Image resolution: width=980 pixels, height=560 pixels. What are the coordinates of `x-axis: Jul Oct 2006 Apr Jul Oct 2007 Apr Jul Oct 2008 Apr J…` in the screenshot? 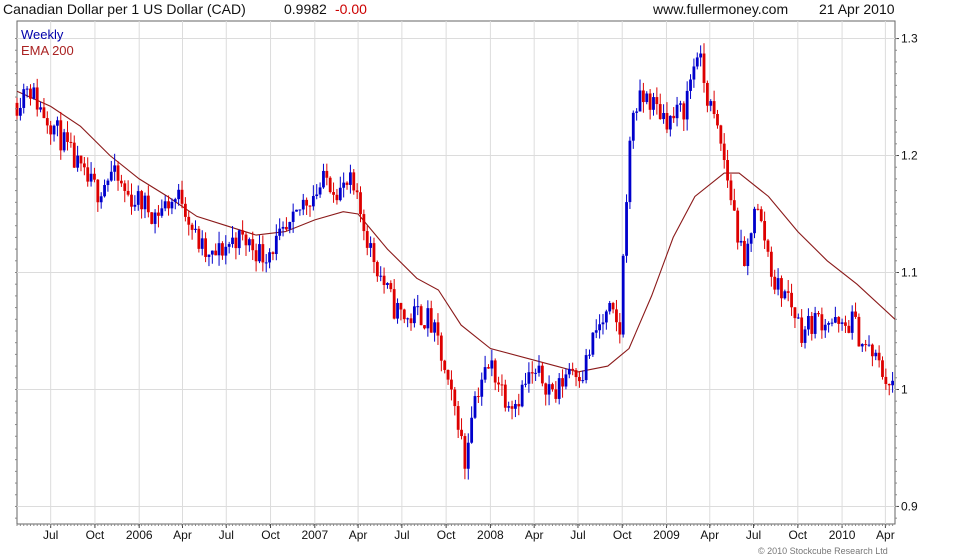 It's located at (455, 533).